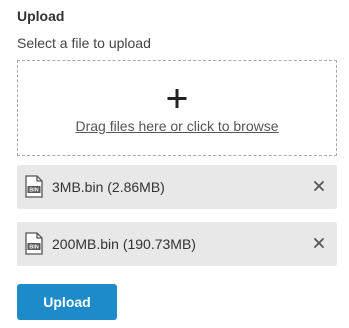 The image size is (349, 328). Describe the element at coordinates (67, 302) in the screenshot. I see `upload-button: Upload` at that location.